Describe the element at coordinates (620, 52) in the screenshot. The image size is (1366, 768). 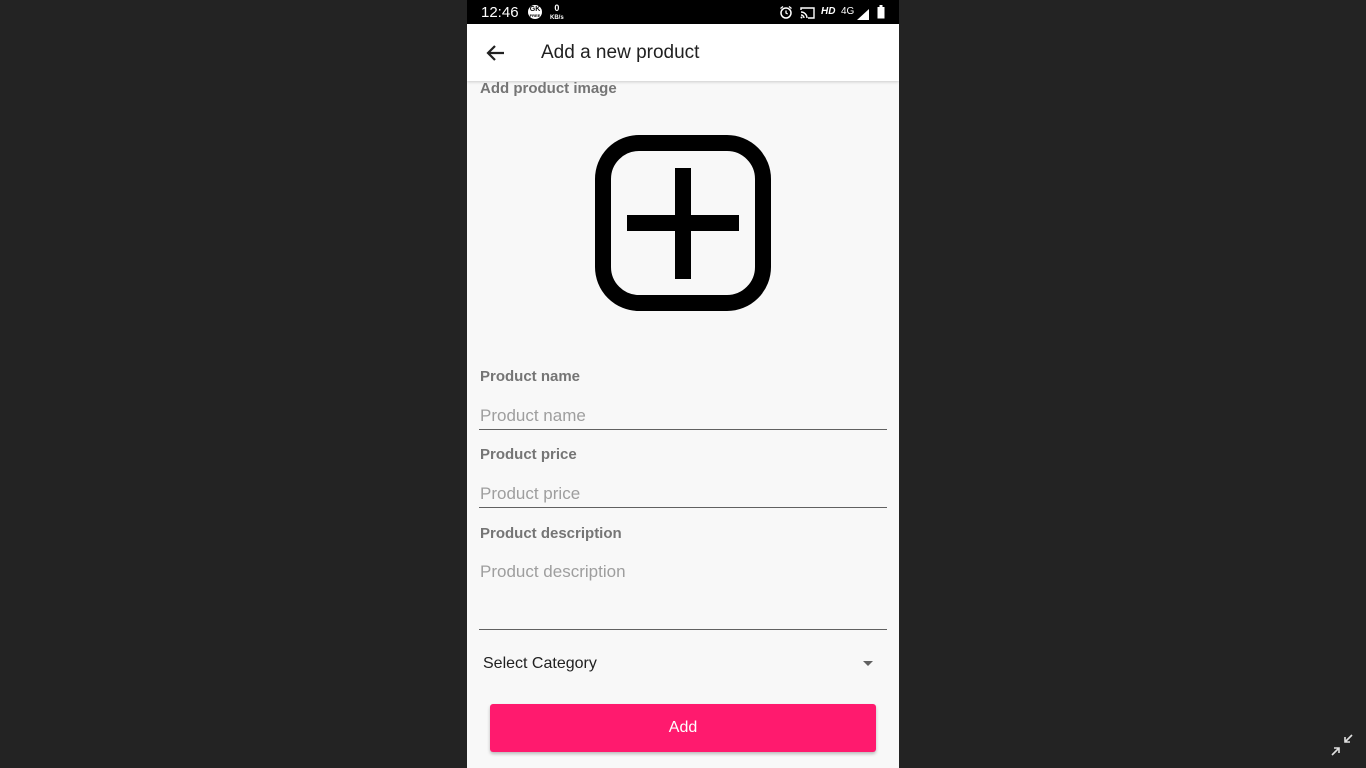
I see `page-title: Add a new product` at that location.